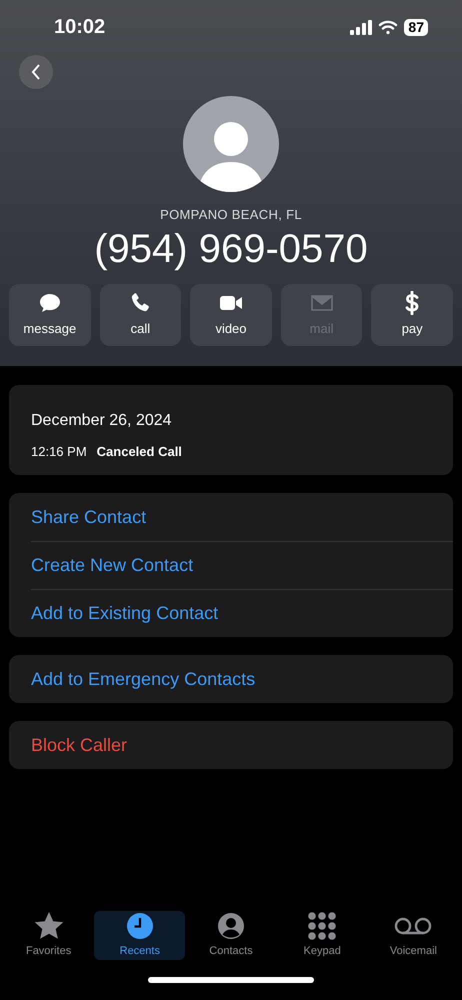  What do you see at coordinates (231, 215) in the screenshot?
I see `caller-location: POMPANO BEACH, FL` at bounding box center [231, 215].